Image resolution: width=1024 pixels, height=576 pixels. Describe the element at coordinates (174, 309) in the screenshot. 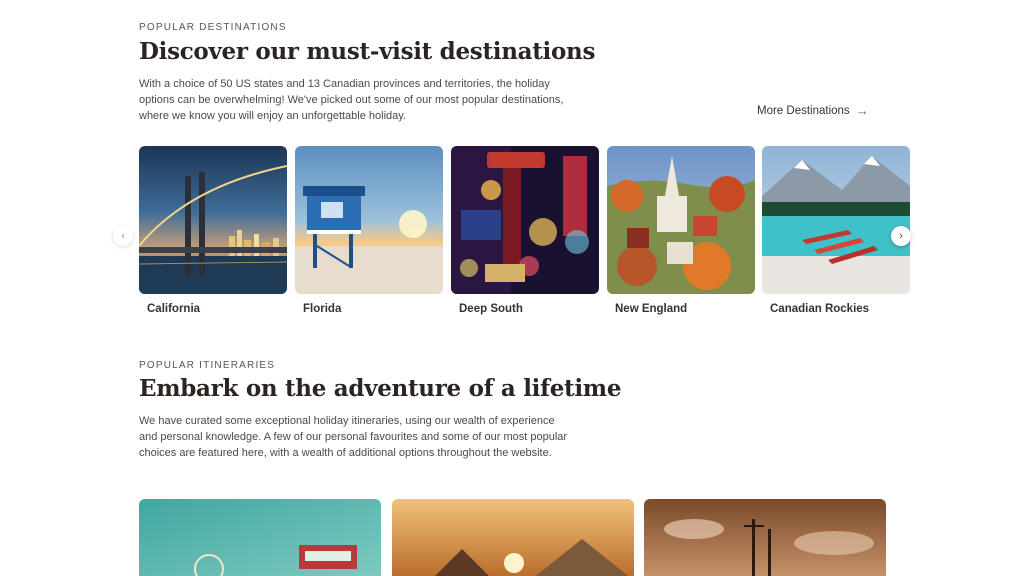

I see `destination-label: California` at that location.